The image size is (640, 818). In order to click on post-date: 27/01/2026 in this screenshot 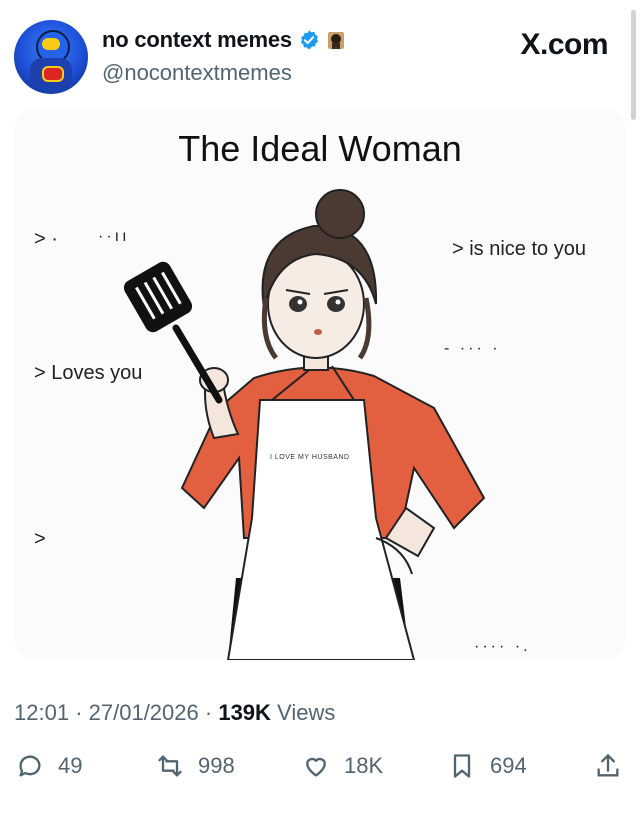, I will do `click(144, 712)`.